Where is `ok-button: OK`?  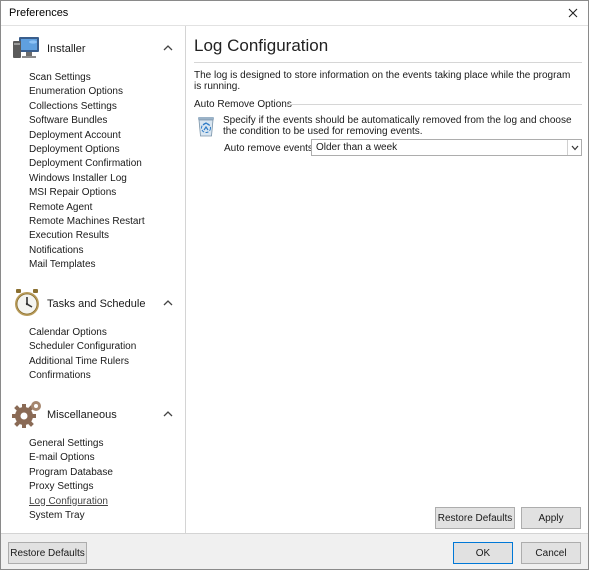
ok-button: OK is located at coordinates (483, 553).